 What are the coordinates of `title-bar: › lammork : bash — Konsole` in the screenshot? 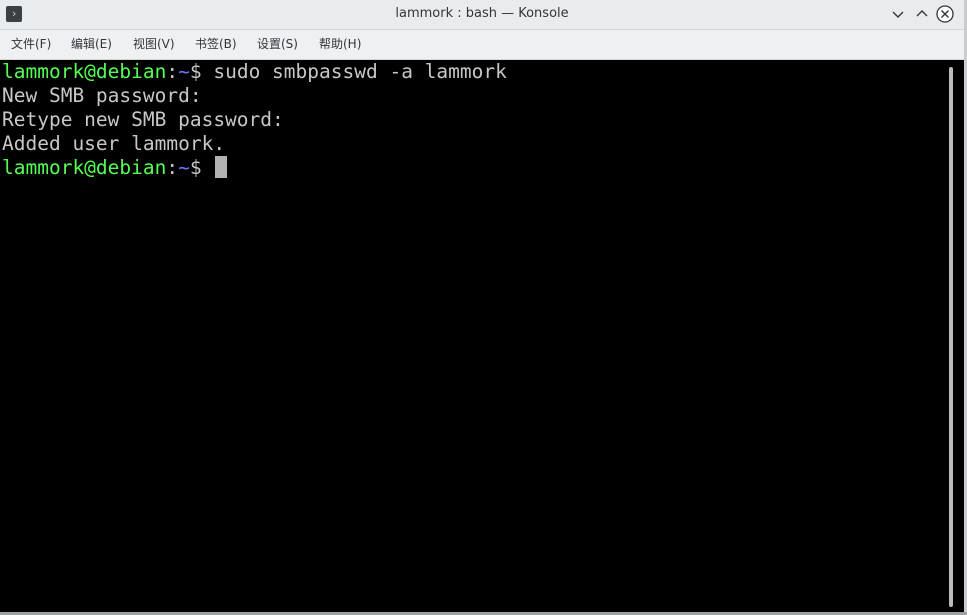 It's located at (482, 15).